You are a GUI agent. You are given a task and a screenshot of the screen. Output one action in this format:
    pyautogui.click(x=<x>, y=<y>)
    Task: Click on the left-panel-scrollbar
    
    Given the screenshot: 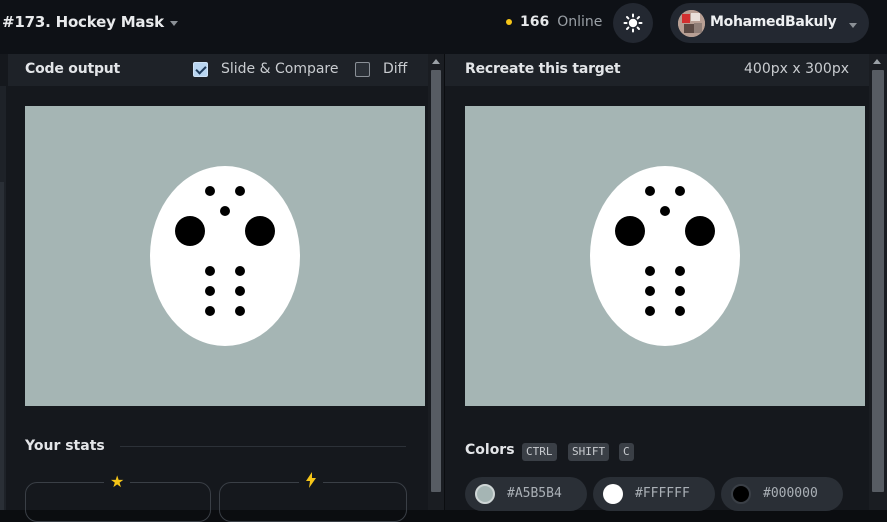 What is the action you would take?
    pyautogui.click(x=436, y=282)
    